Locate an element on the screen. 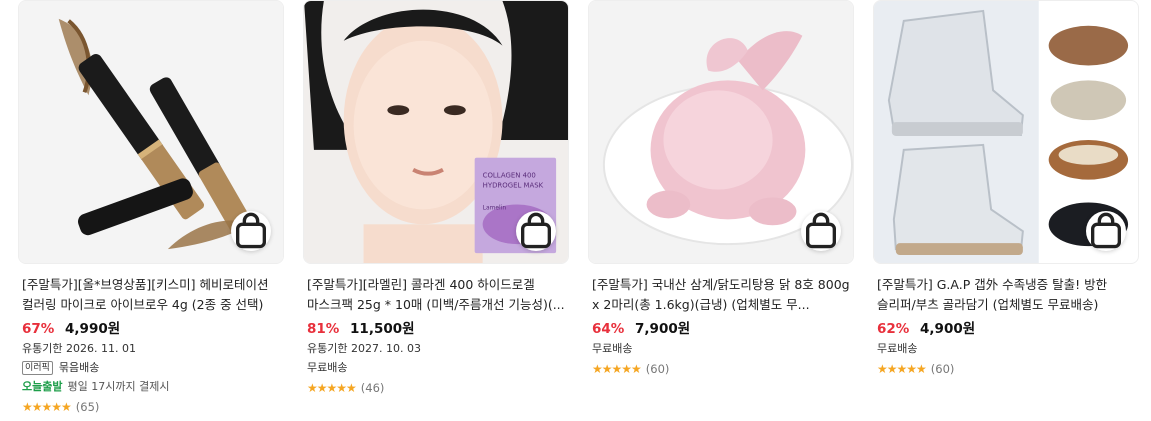 The width and height of the screenshot is (1151, 421). pack-line-2: HYDROGEL MASK is located at coordinates (513, 186).